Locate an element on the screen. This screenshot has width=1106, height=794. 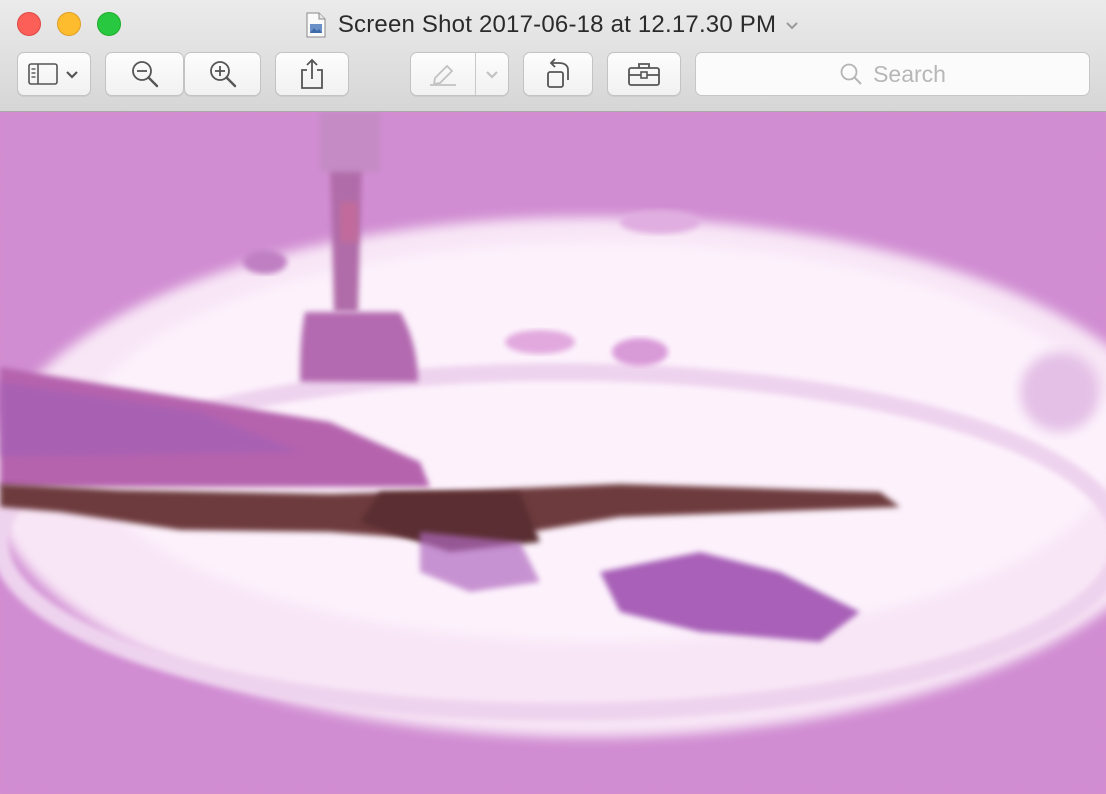
markup-toolbar-button is located at coordinates (644, 74).